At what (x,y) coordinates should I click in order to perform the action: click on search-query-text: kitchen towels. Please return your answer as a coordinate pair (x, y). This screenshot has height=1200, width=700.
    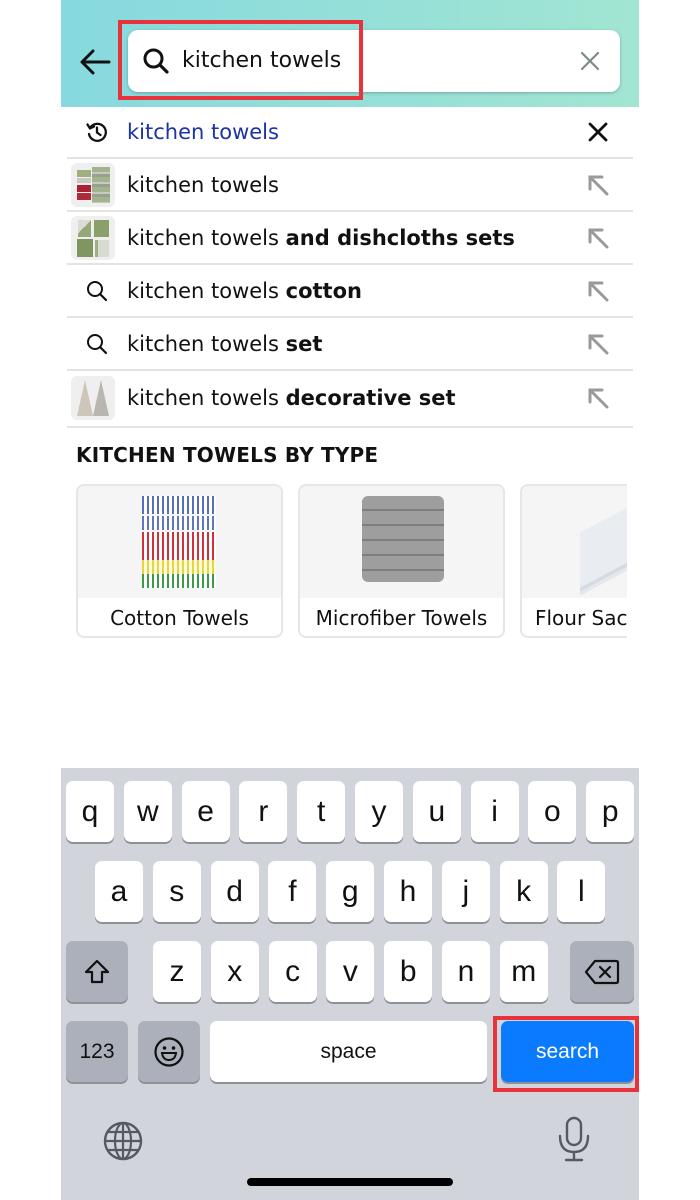
    Looking at the image, I should click on (262, 60).